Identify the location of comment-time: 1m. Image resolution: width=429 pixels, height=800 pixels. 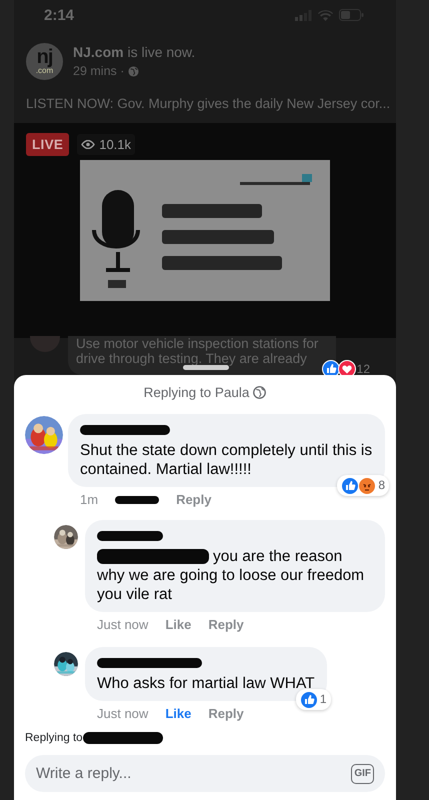
(89, 499).